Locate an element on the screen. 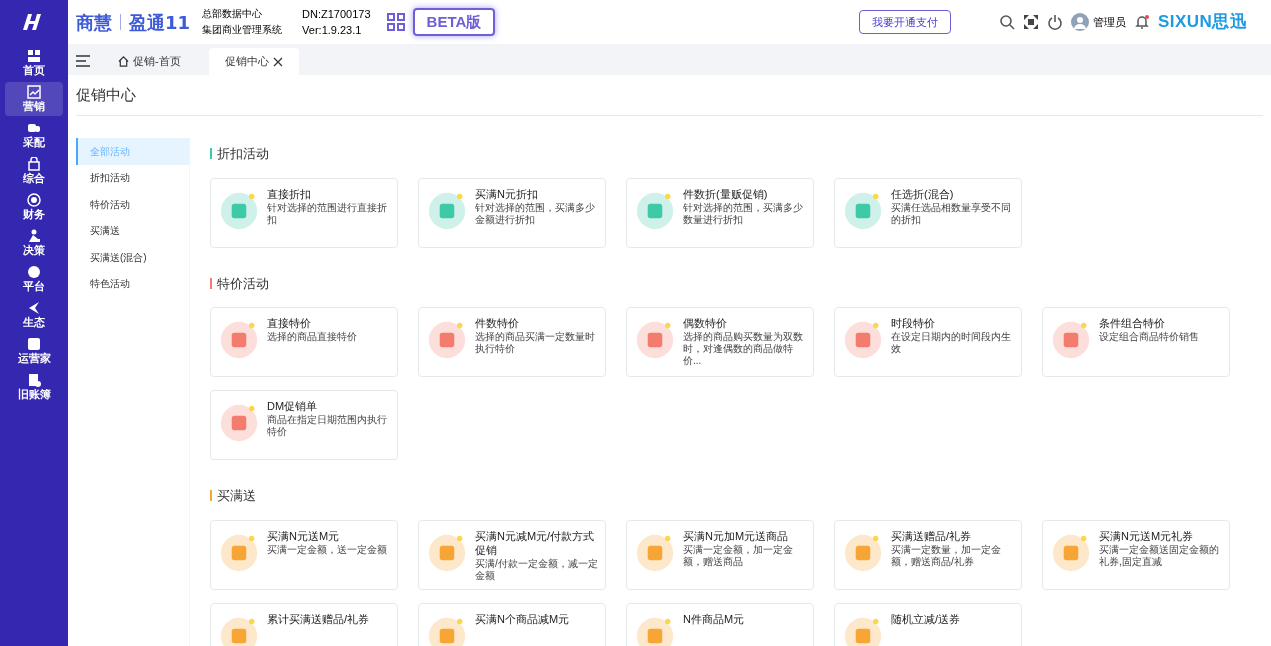 The height and width of the screenshot is (646, 1271). avatar-icon is located at coordinates (1080, 22).